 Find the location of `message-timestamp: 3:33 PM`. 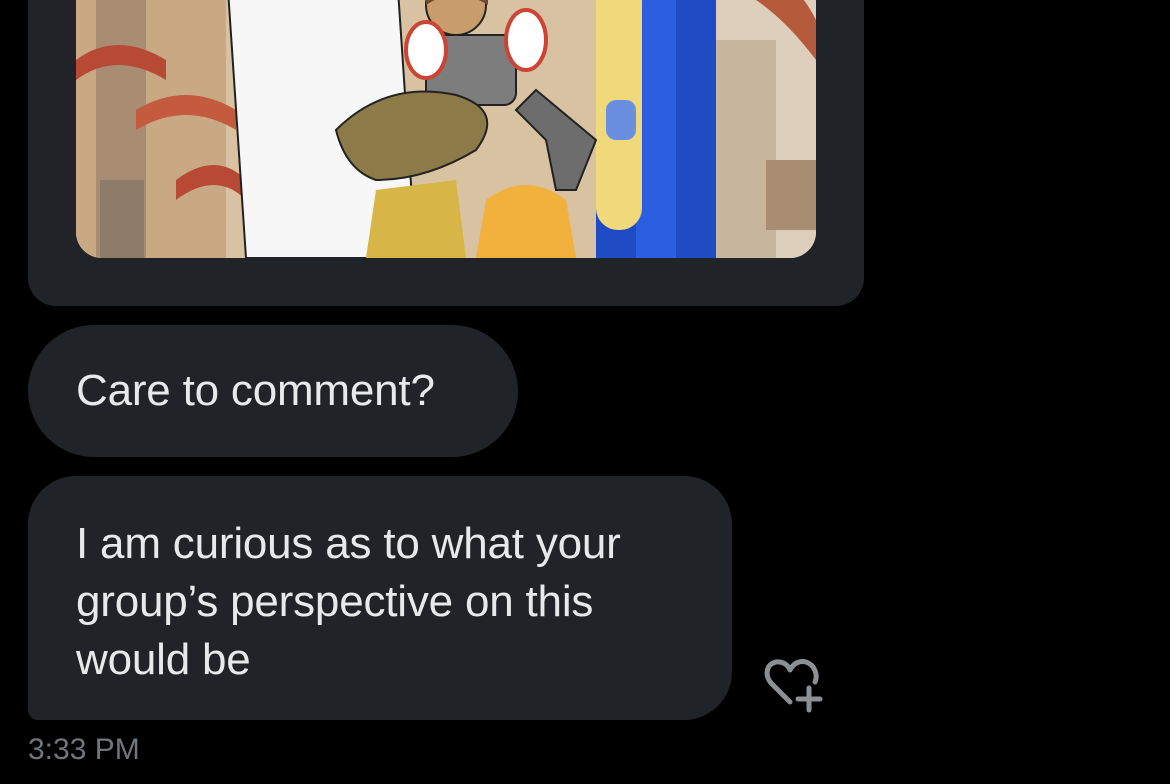

message-timestamp: 3:33 PM is located at coordinates (84, 749).